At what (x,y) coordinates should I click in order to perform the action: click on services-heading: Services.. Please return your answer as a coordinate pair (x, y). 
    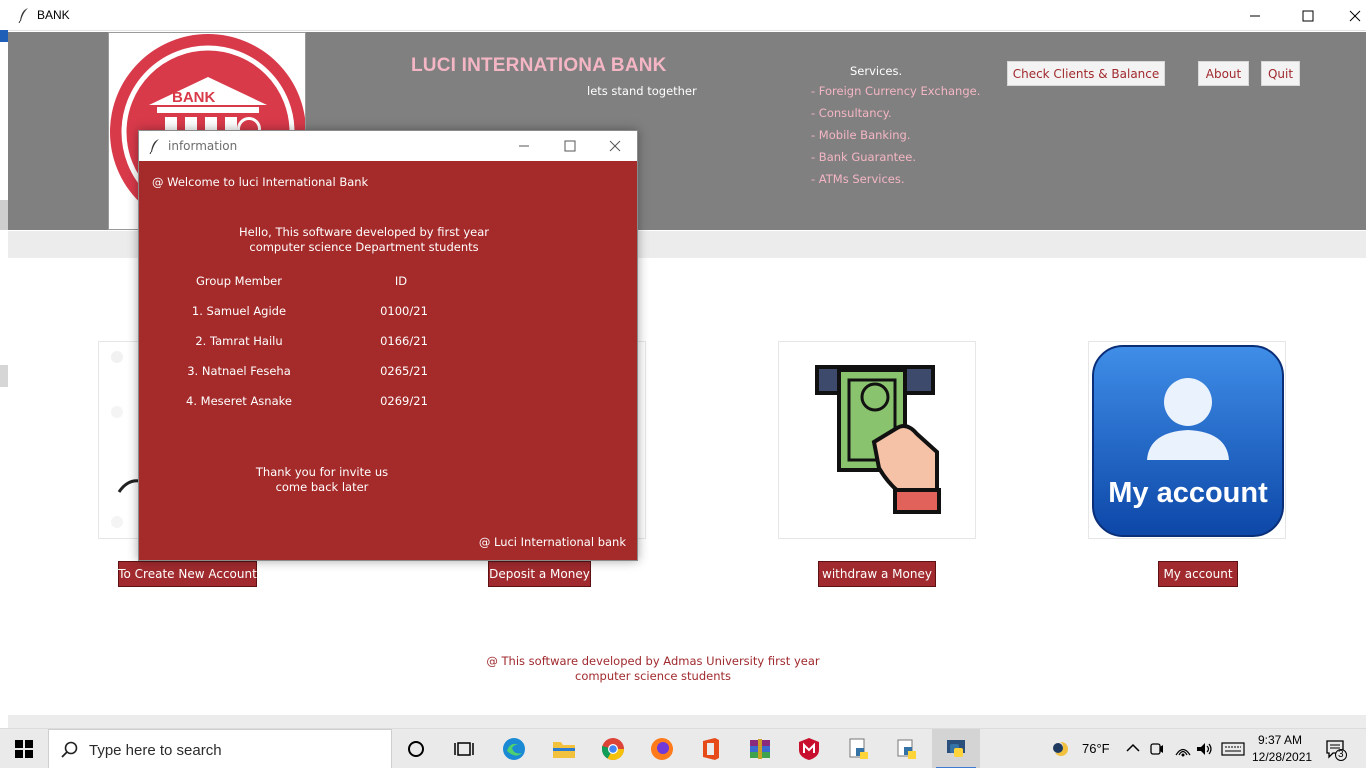
    Looking at the image, I should click on (876, 71).